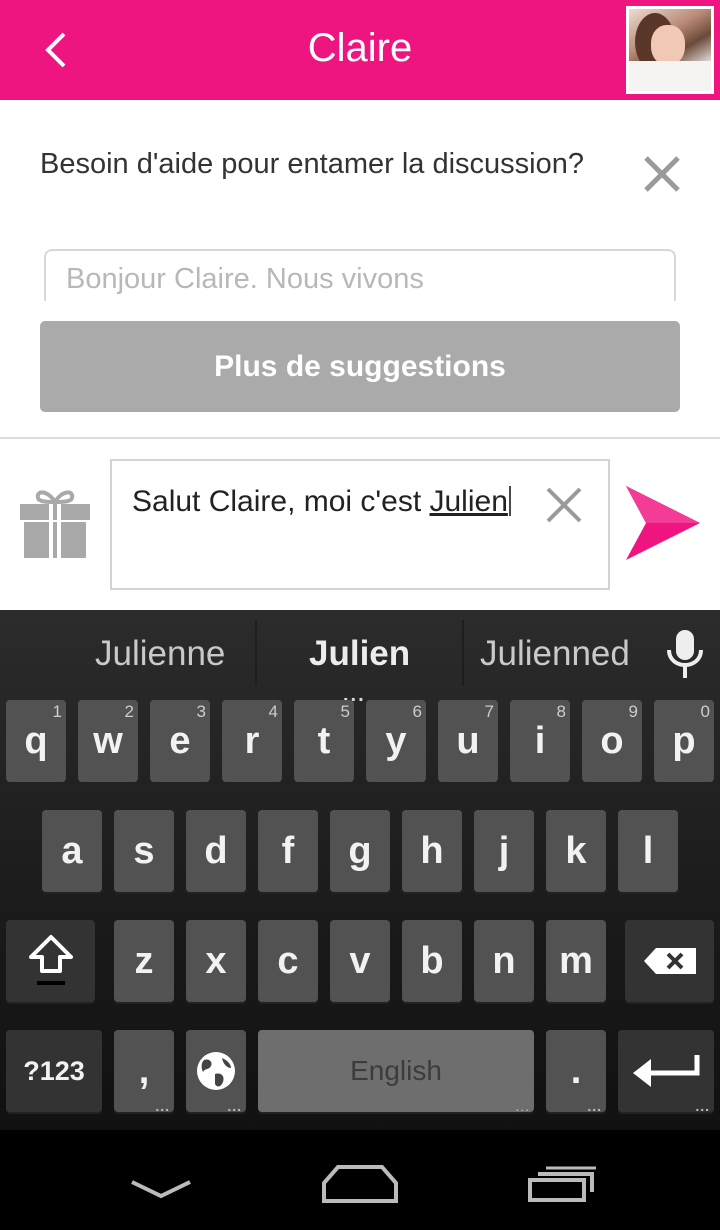 This screenshot has width=720, height=1230. I want to click on key-label: t, so click(324, 740).